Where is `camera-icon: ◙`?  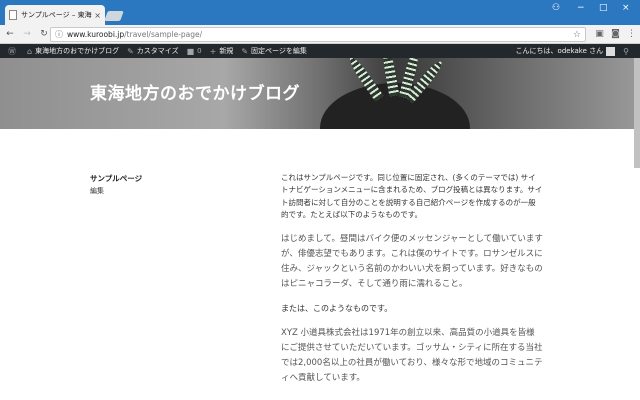
camera-icon: ◙ is located at coordinates (615, 34).